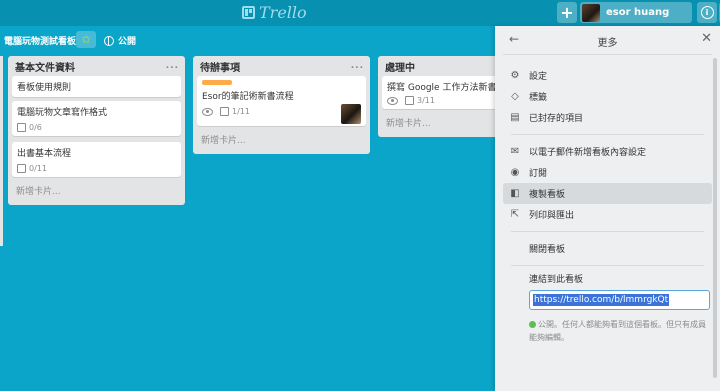 The image size is (720, 391). What do you see at coordinates (360, 13) in the screenshot?
I see `top-bar: Trello + esor huang i 🔔` at bounding box center [360, 13].